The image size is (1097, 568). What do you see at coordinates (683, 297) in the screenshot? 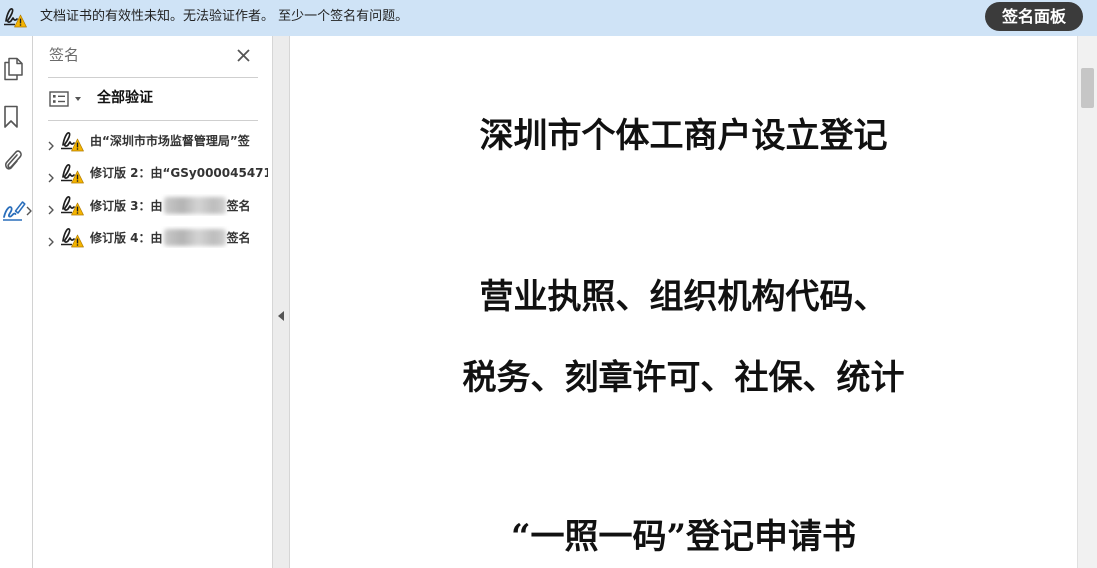
I see `document-line: 营业执照、组织机构代码、` at bounding box center [683, 297].